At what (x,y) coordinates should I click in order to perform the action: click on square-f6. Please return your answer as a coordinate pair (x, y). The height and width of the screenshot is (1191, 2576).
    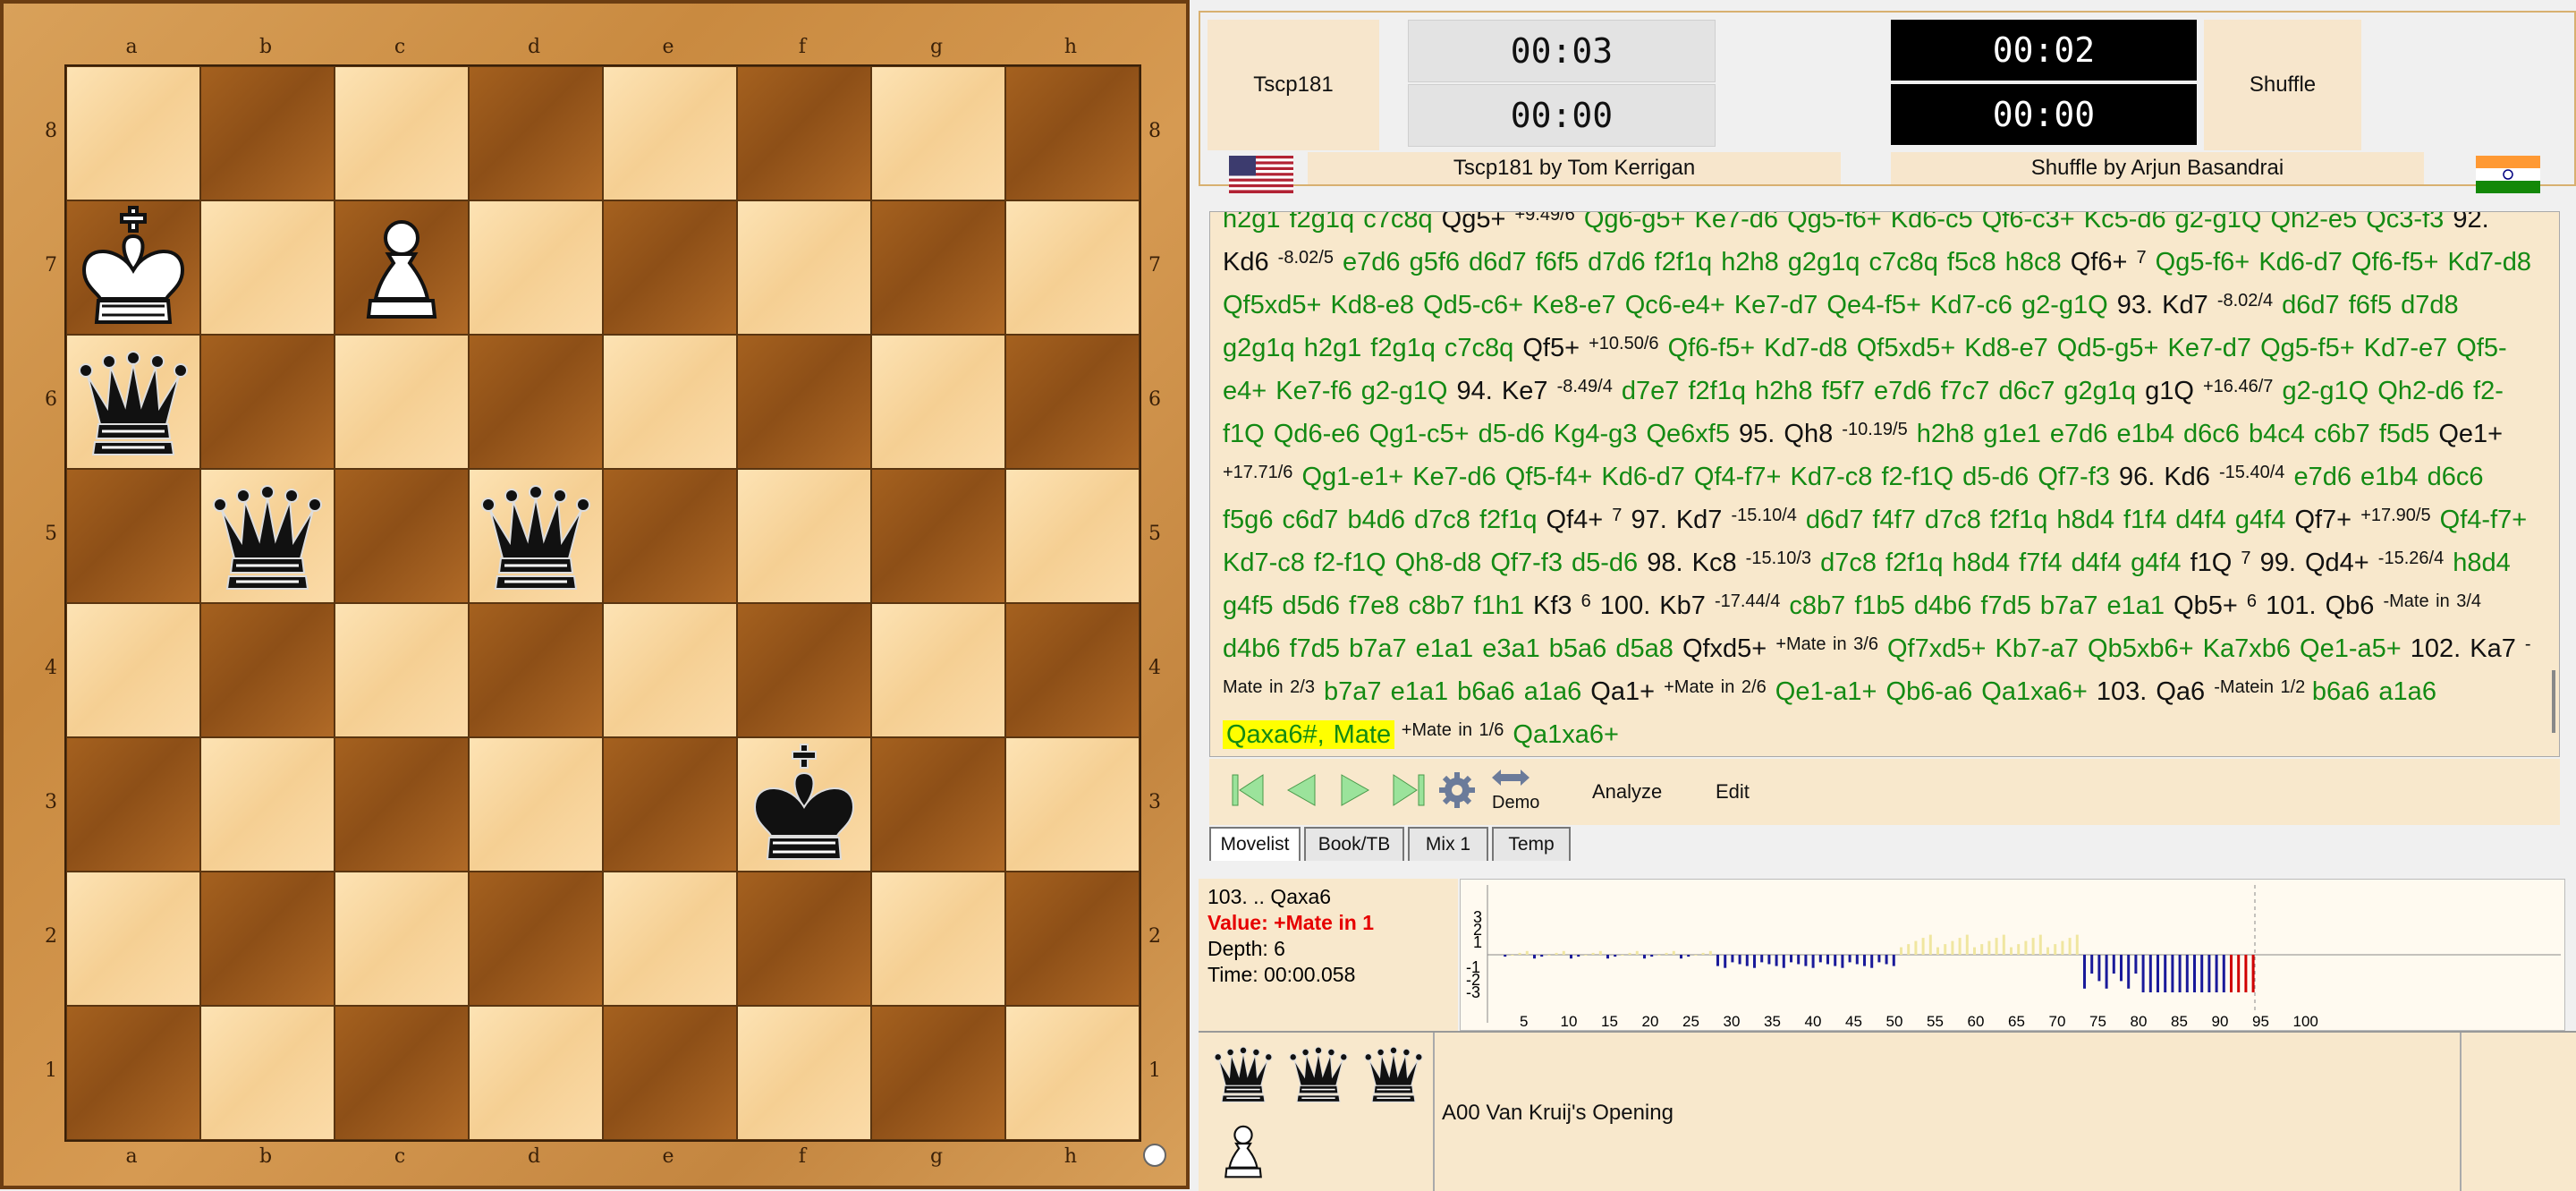
    Looking at the image, I should click on (804, 402).